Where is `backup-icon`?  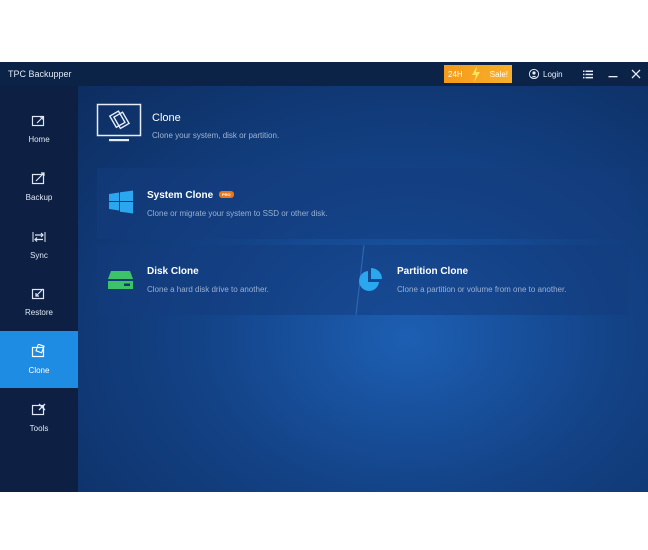 backup-icon is located at coordinates (38, 178).